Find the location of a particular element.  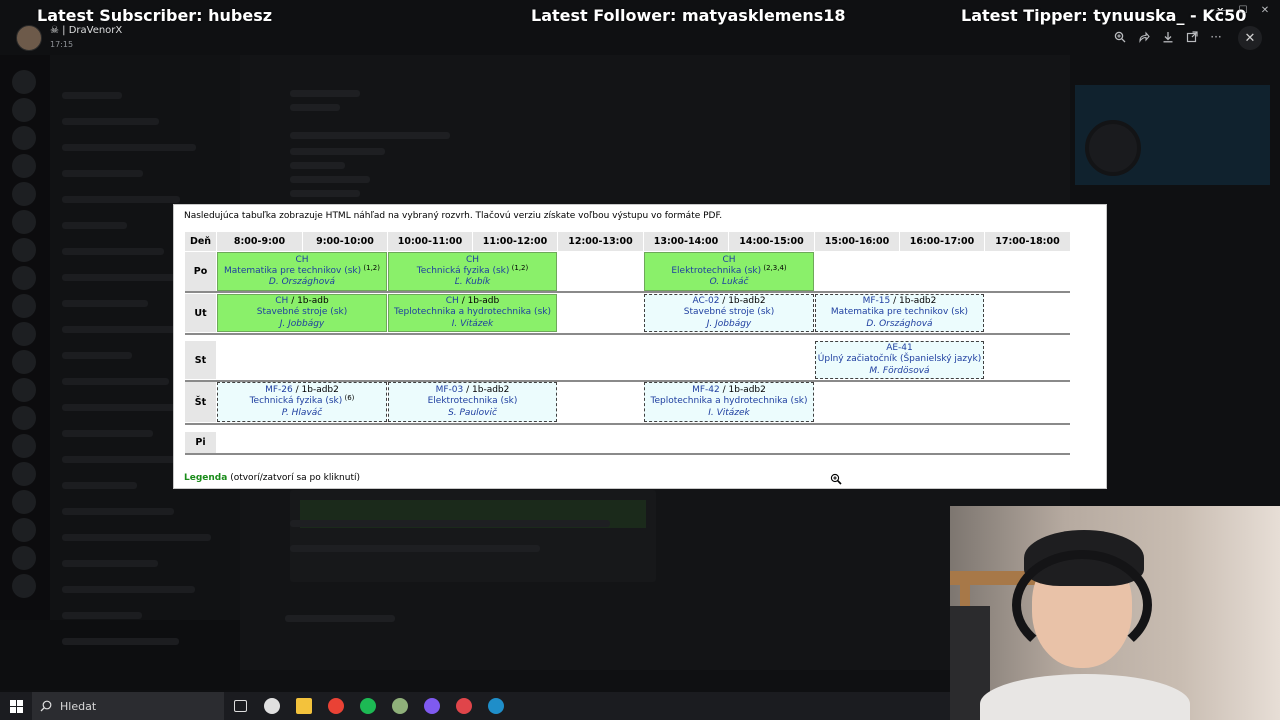

class-note: (2,3,4) is located at coordinates (774, 267).